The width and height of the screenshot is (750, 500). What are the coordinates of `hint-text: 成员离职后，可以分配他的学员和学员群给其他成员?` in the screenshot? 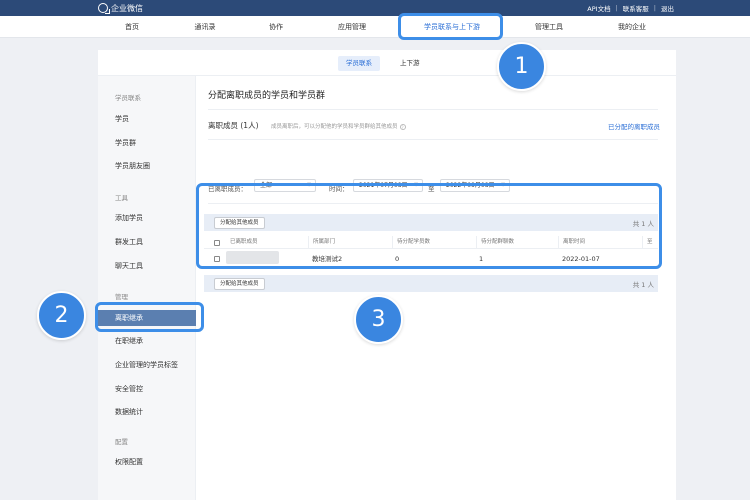 It's located at (338, 126).